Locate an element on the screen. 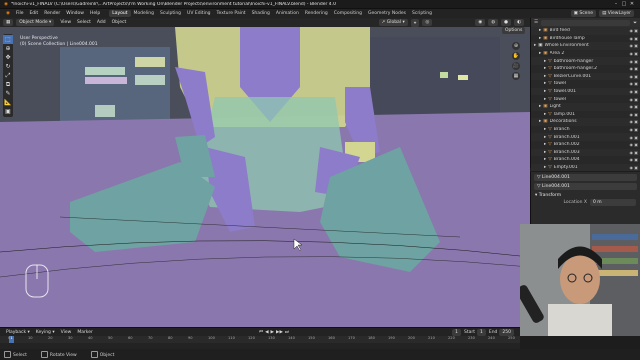 This screenshot has width=640, height=360. outliner-item: ▸ ▽ bathroom-hanger.2 ◉ ▣ is located at coordinates (585, 69).